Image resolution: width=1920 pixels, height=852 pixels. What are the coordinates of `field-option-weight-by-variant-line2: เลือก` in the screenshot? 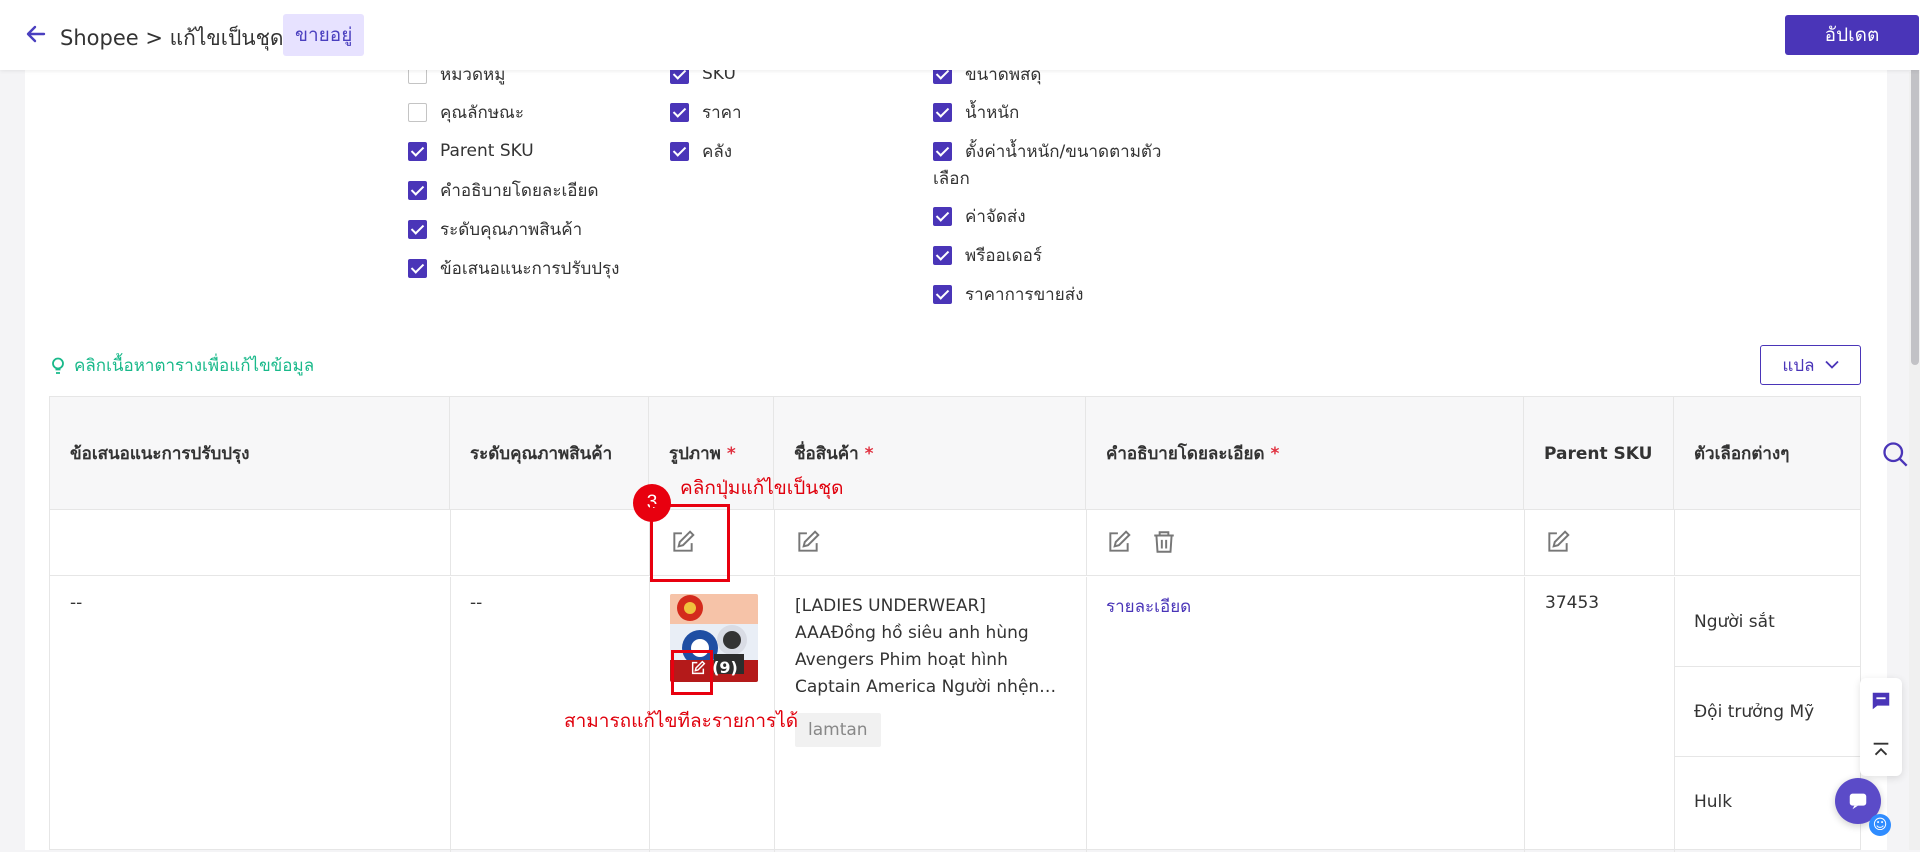 It's located at (951, 178).